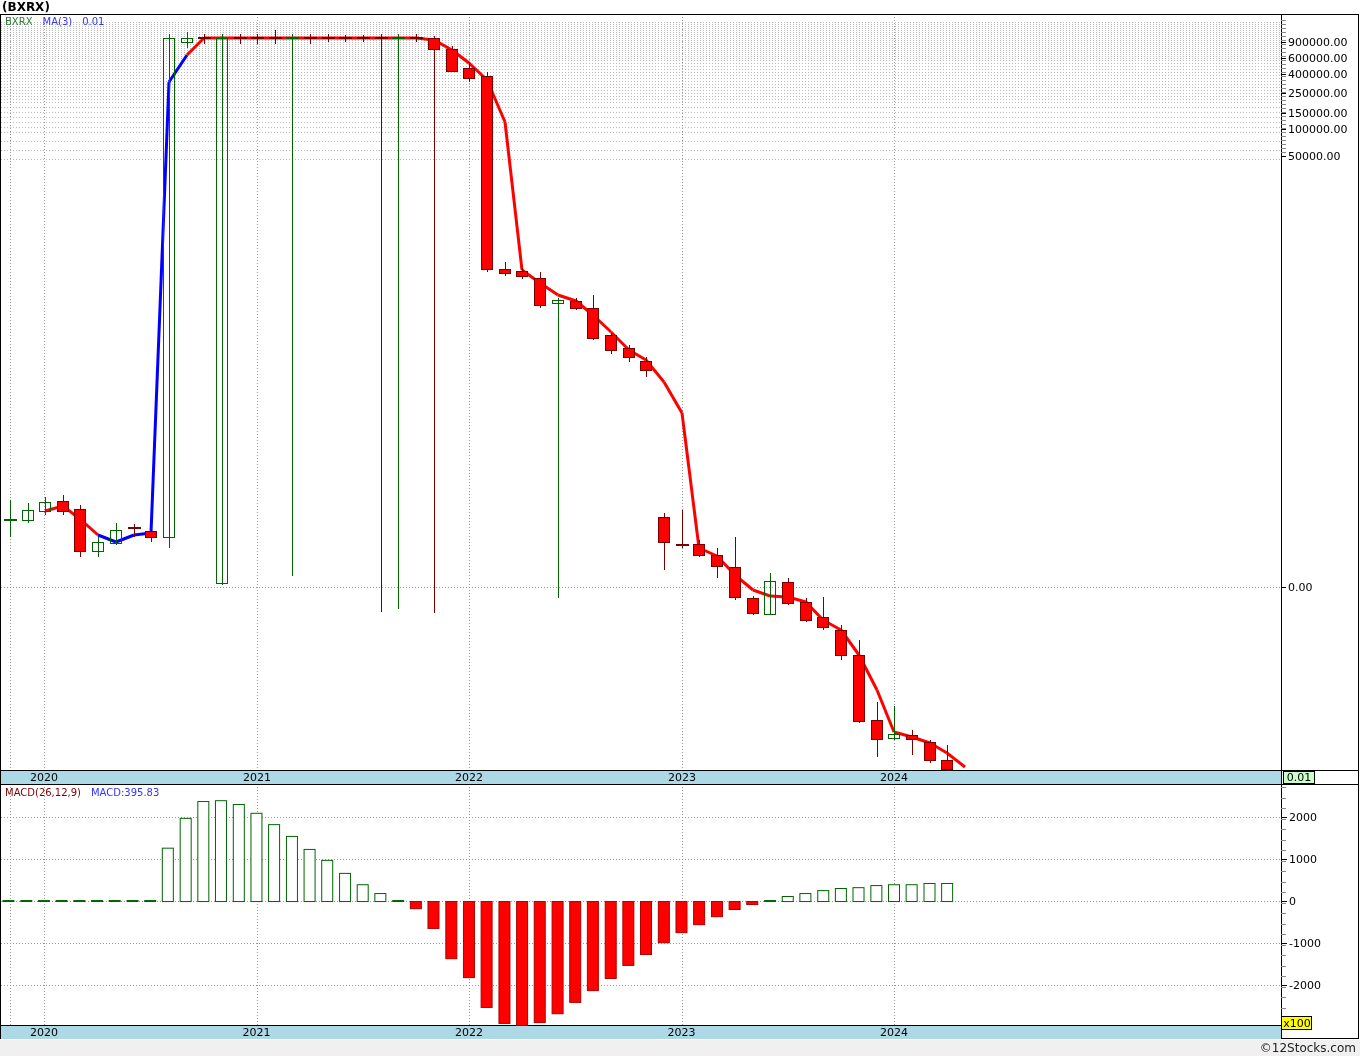  I want to click on legend-label: MA(3), so click(57, 21).